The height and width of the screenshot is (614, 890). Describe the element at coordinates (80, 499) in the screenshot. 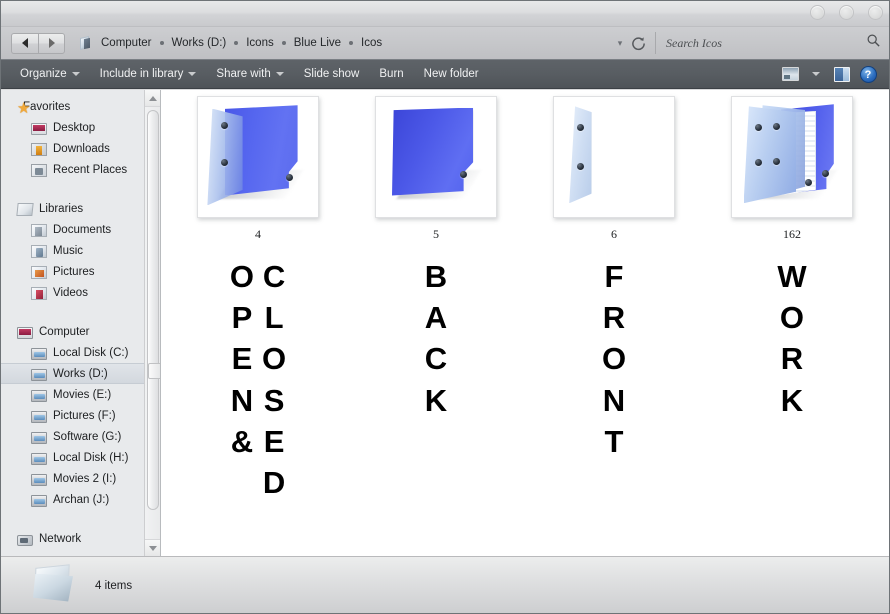

I see `sidebar-item-archan-j: Archan (J:)` at that location.